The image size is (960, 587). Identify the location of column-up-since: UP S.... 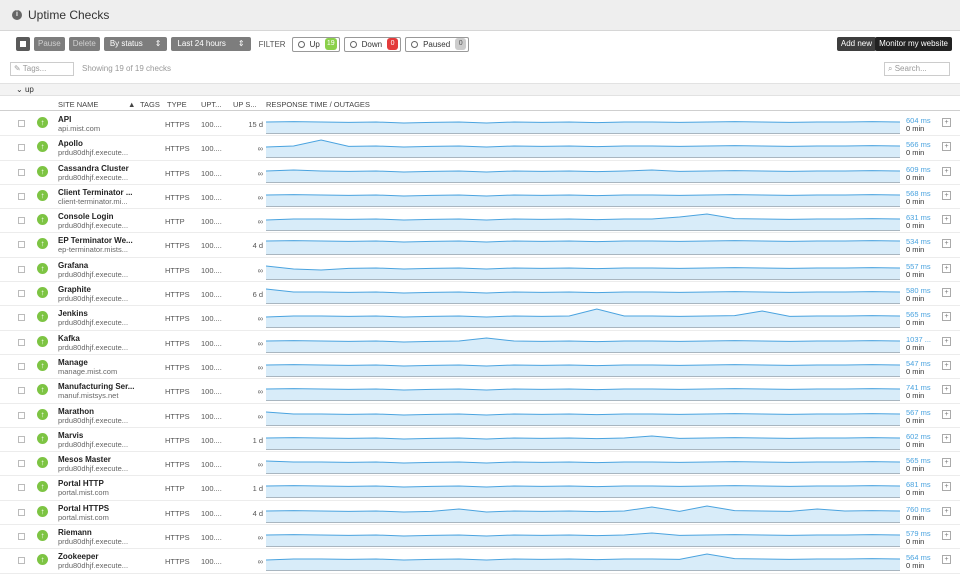
(245, 104).